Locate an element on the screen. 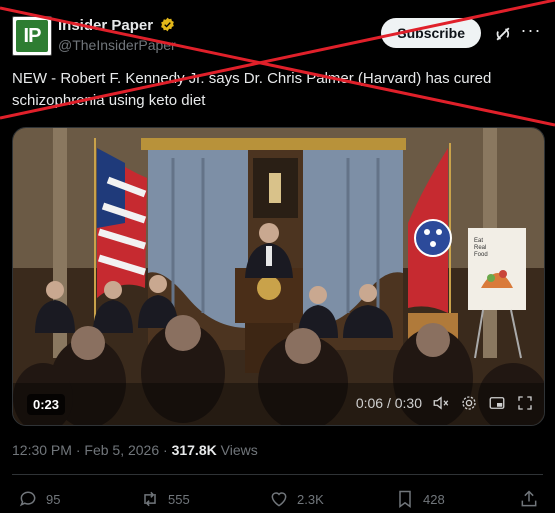 The height and width of the screenshot is (513, 555). reply-button: 95 is located at coordinates (39, 499).